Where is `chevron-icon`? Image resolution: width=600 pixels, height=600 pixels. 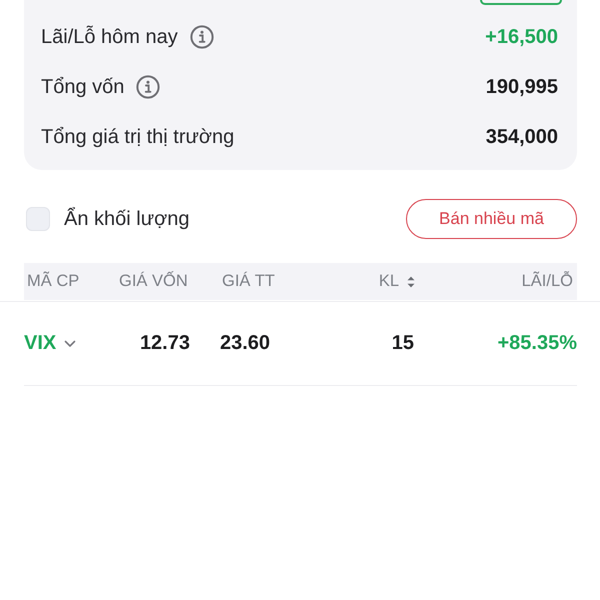 chevron-icon is located at coordinates (70, 344).